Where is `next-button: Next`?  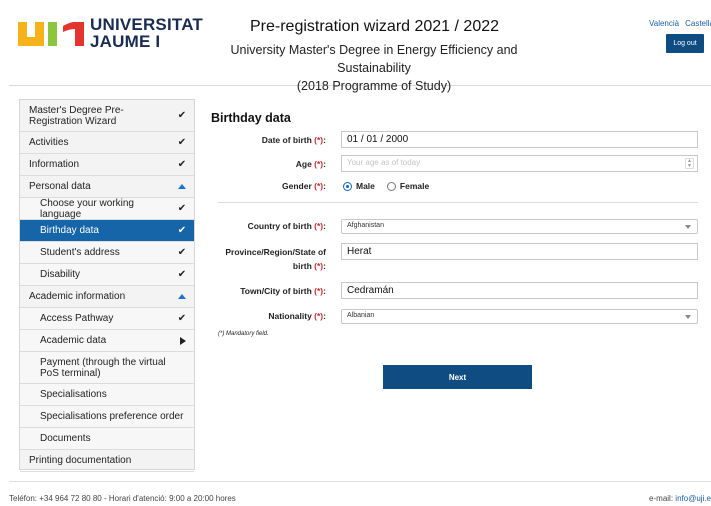 next-button: Next is located at coordinates (457, 377).